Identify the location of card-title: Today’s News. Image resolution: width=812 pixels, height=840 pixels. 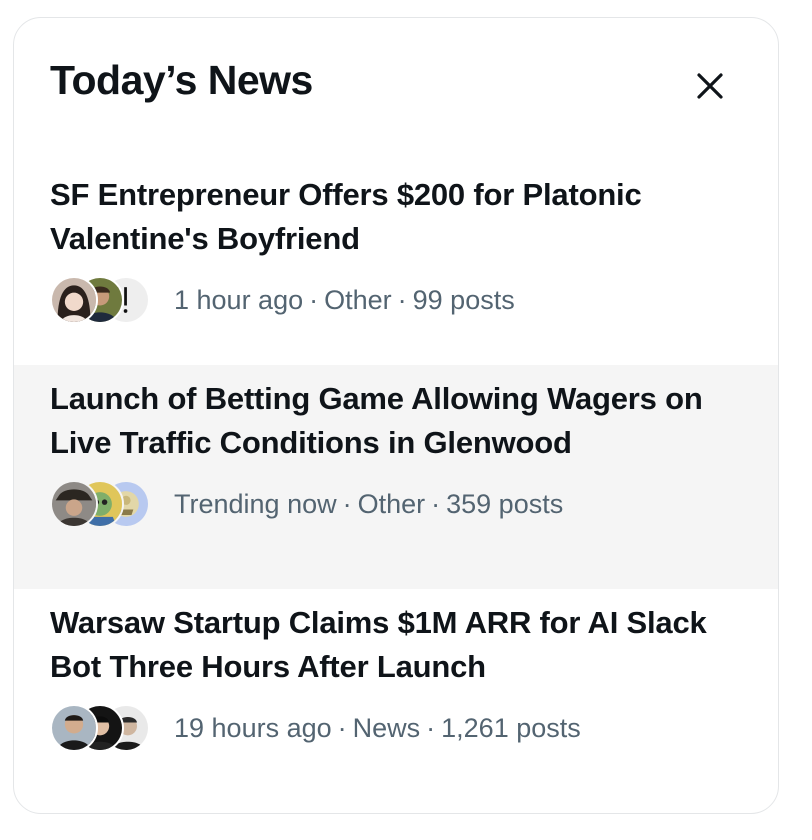
(181, 80).